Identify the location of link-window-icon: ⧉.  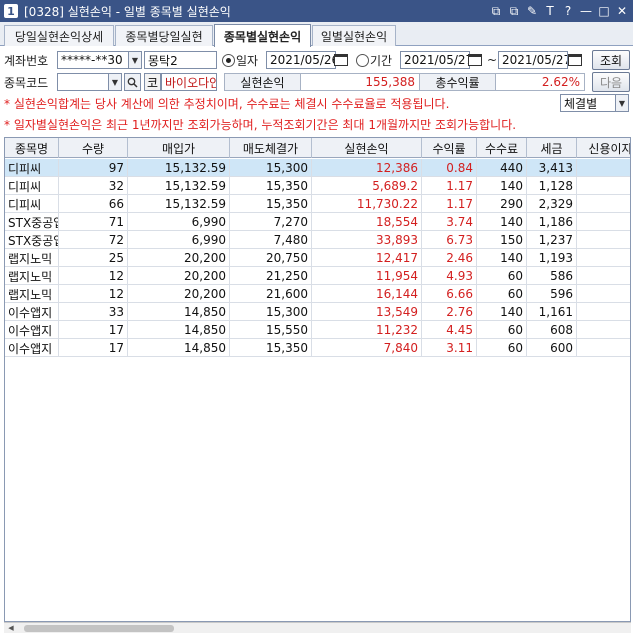
(496, 11).